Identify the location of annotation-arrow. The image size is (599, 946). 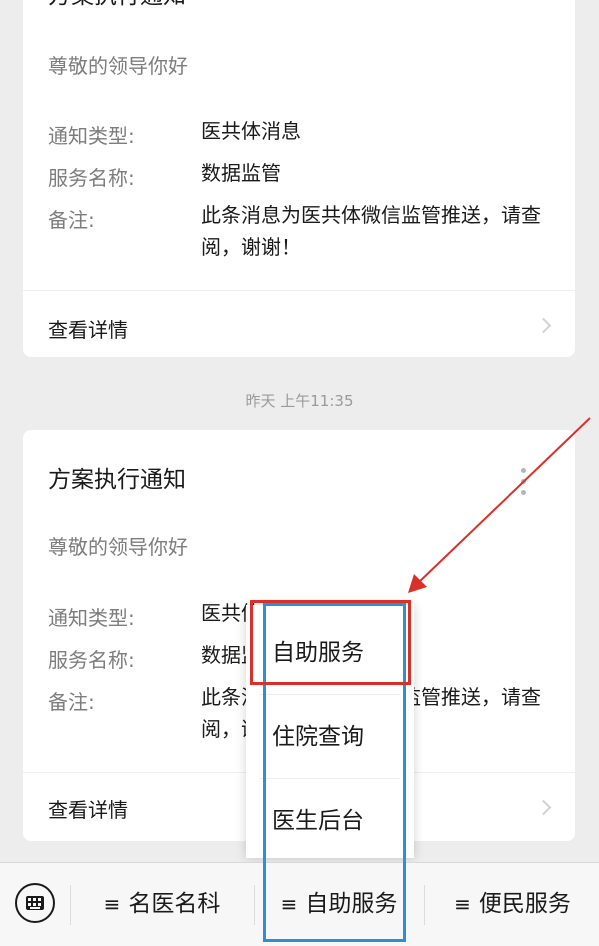
(499, 505).